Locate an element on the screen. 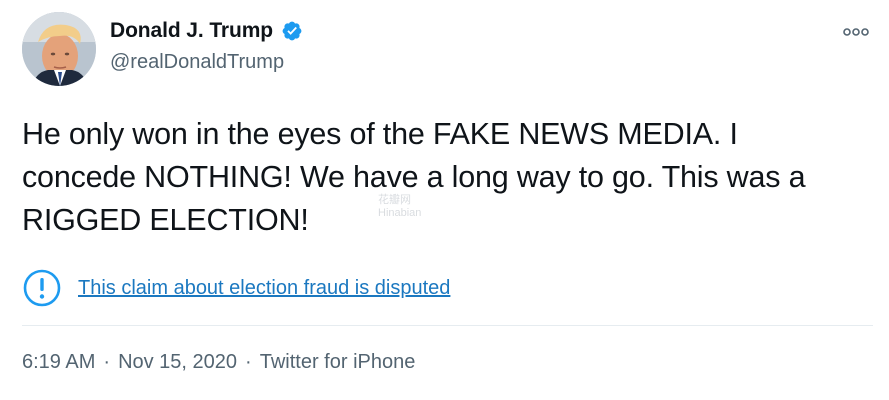  profile-photo is located at coordinates (59, 49).